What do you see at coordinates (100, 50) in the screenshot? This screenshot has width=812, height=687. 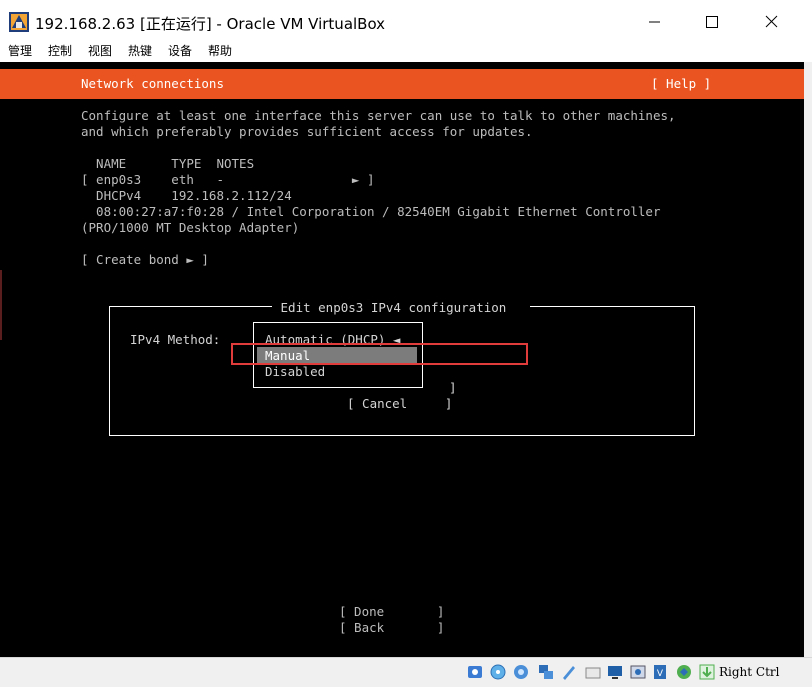 I see `menu-view: 视图` at bounding box center [100, 50].